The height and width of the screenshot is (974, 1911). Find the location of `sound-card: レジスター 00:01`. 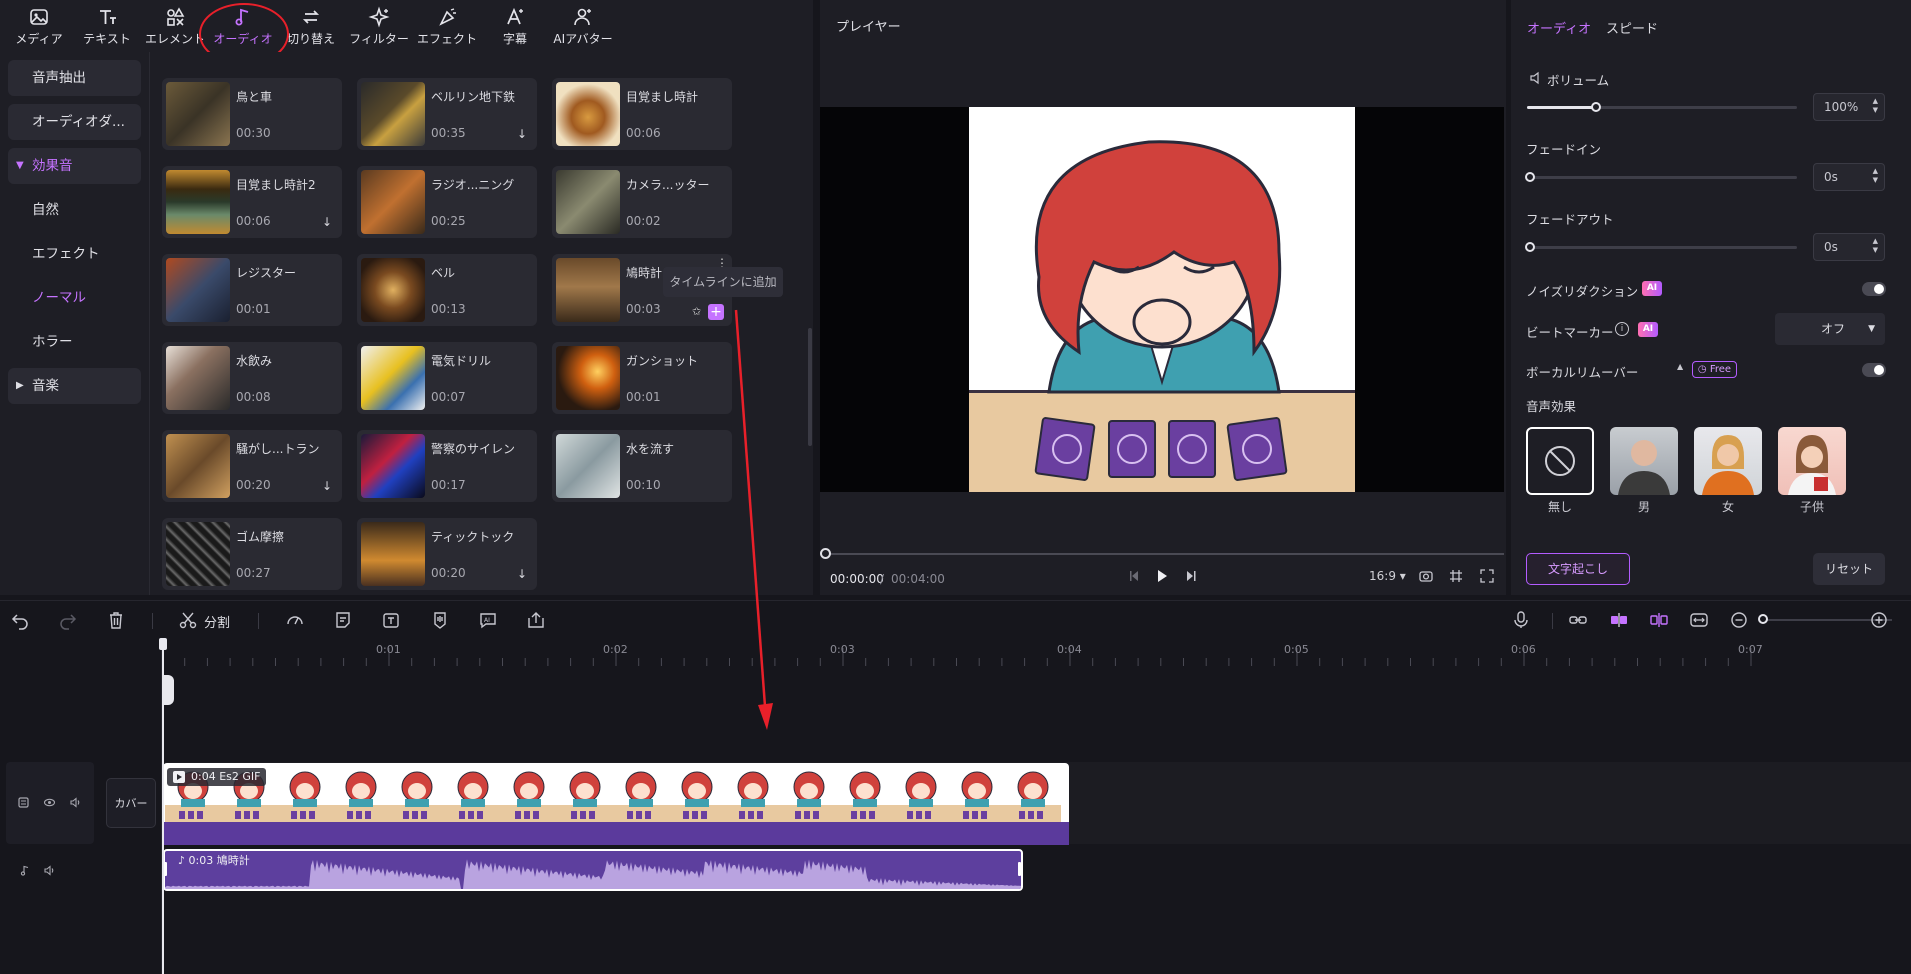

sound-card: レジスター 00:01 is located at coordinates (252, 290).